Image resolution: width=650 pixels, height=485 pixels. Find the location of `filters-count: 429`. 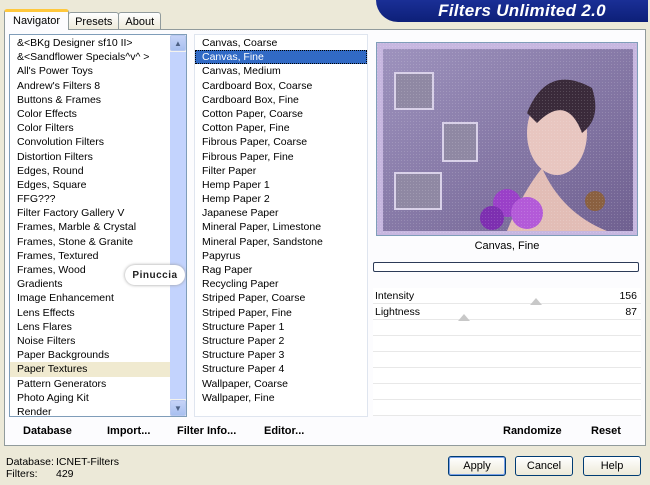

filters-count: 429 is located at coordinates (65, 474).